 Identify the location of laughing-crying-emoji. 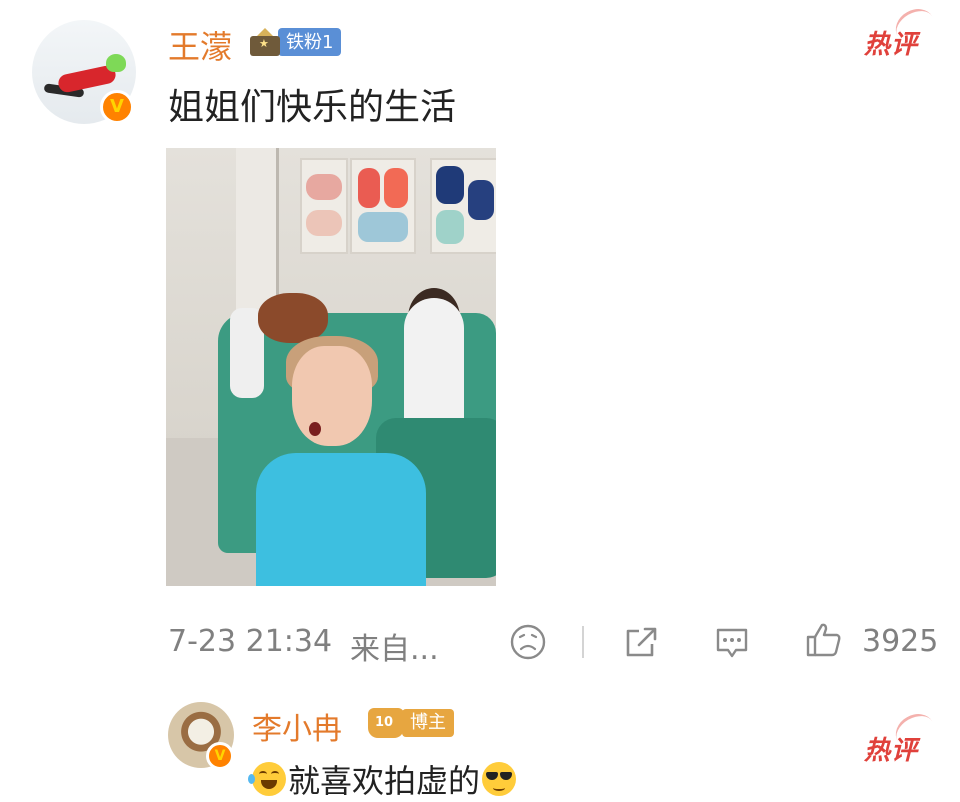
(267, 779).